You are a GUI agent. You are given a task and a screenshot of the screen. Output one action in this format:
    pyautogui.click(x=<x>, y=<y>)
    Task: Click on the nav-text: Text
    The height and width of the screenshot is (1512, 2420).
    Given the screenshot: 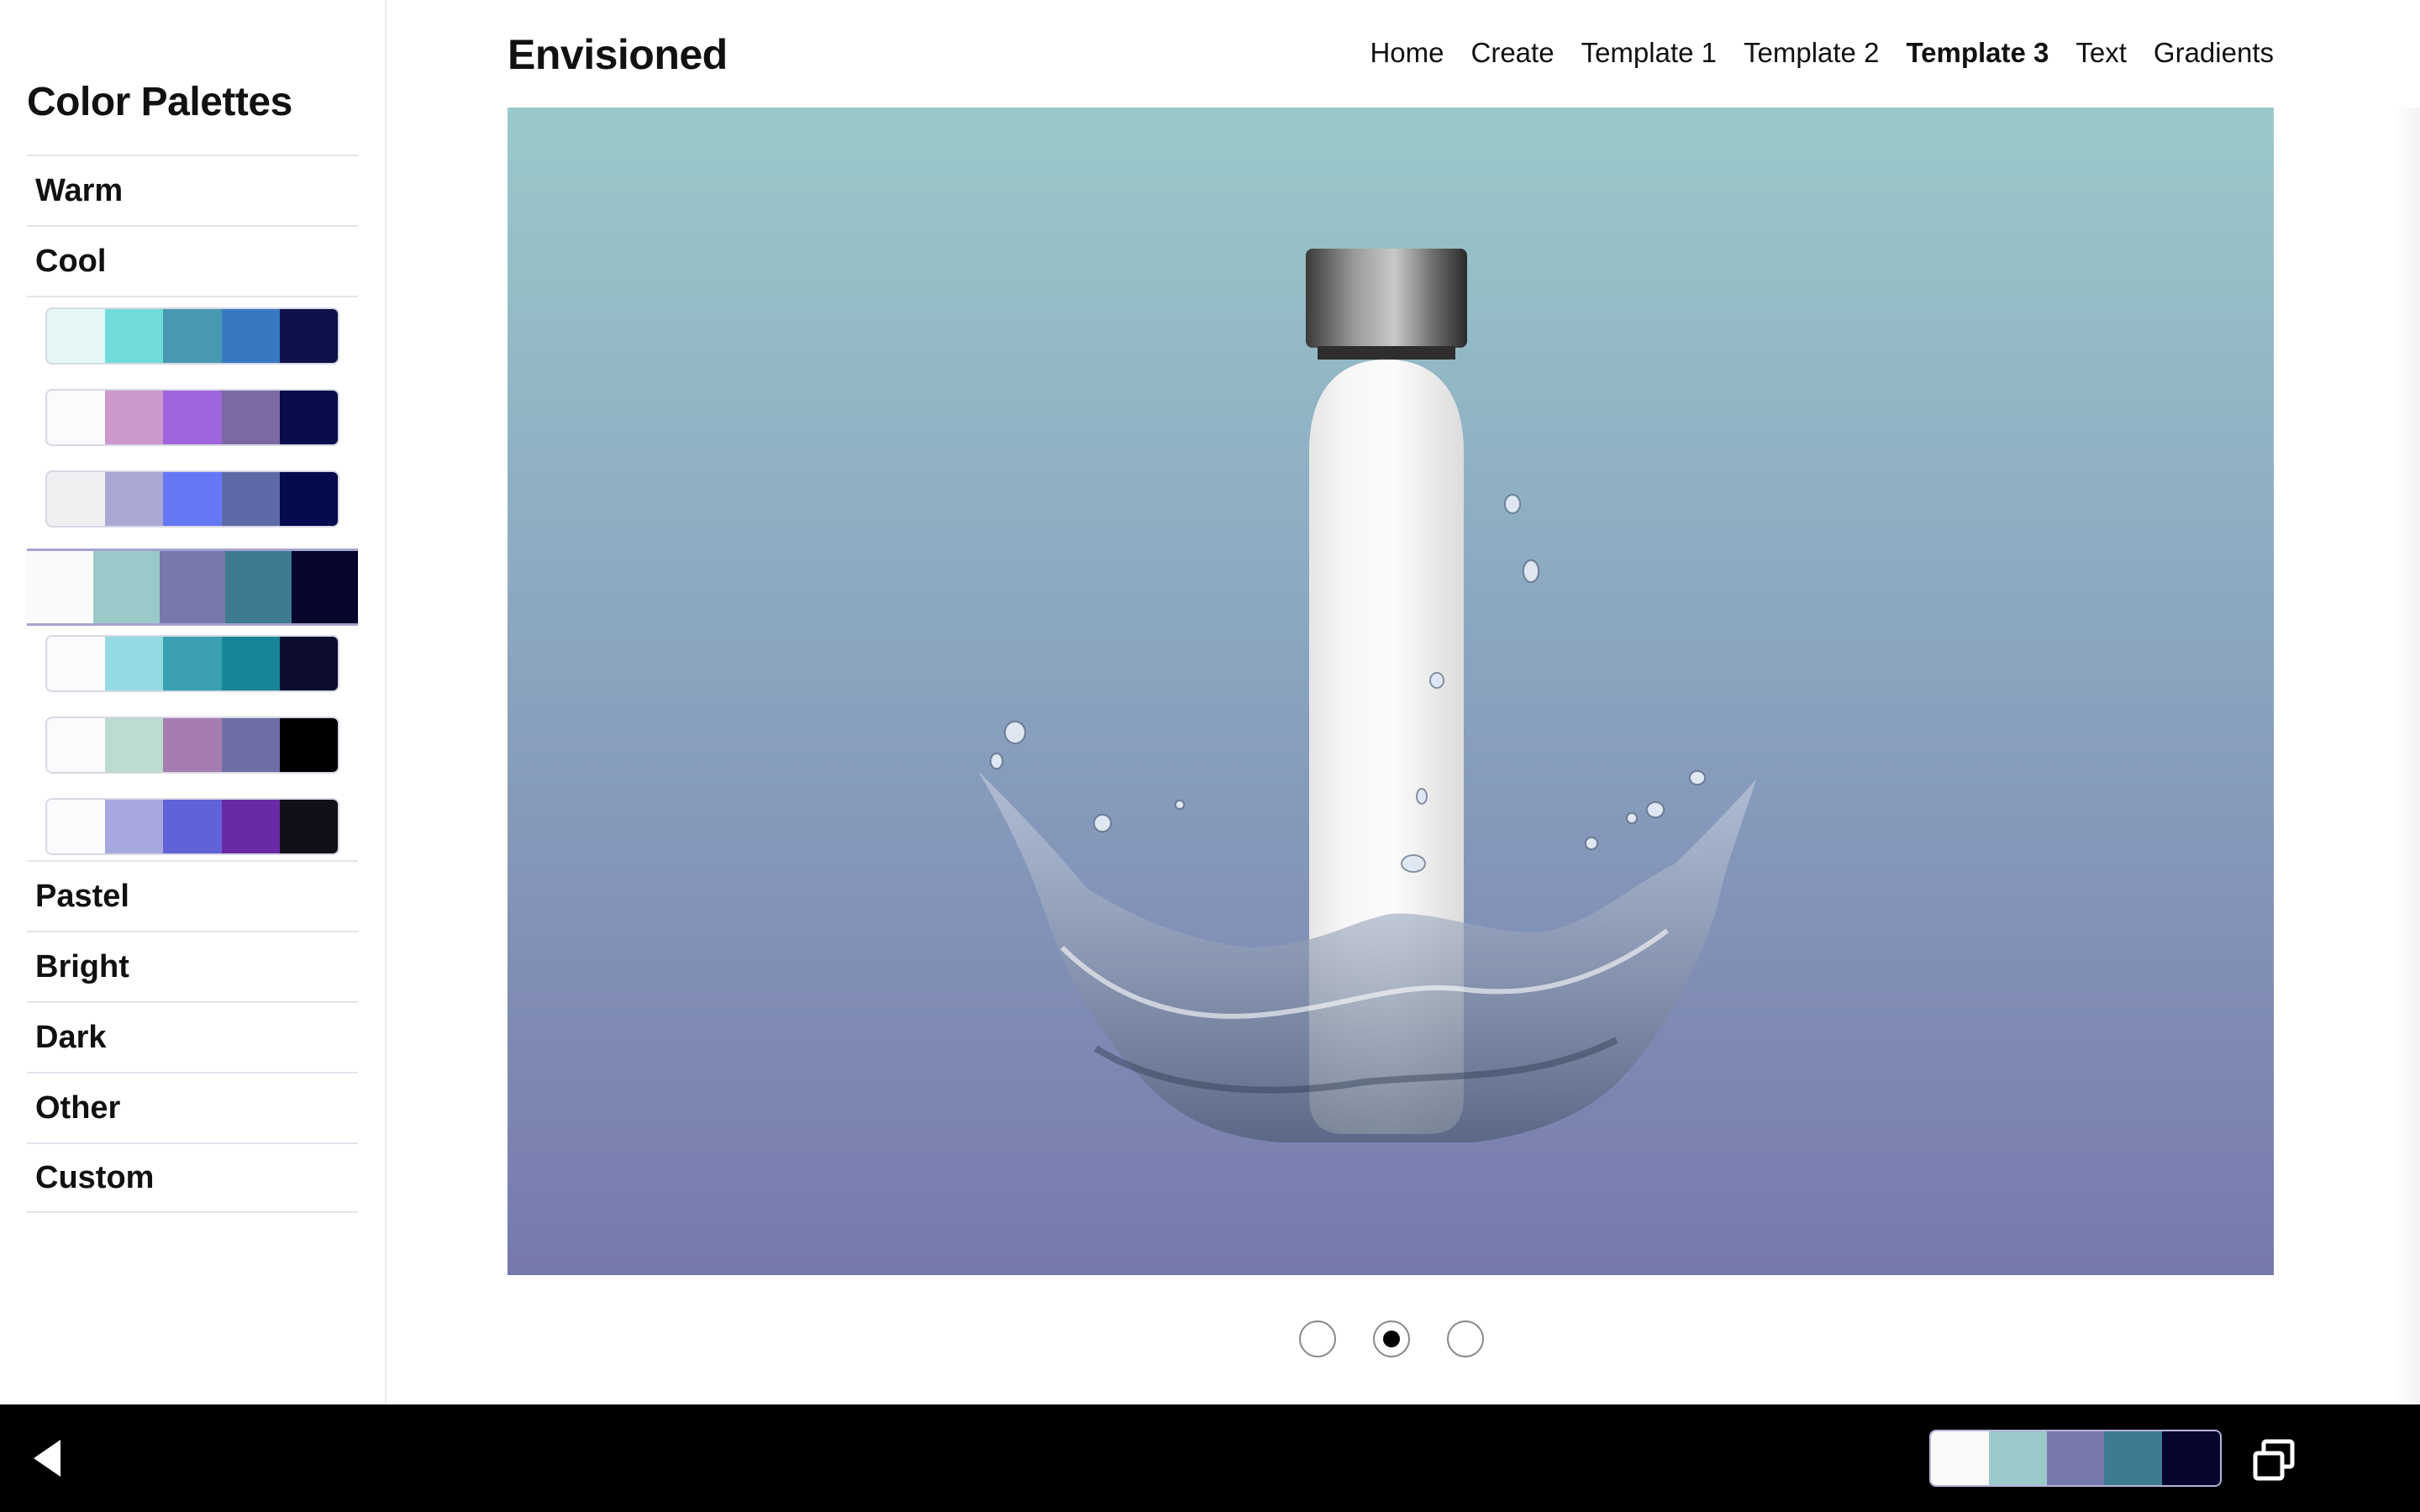 What is the action you would take?
    pyautogui.click(x=2101, y=53)
    